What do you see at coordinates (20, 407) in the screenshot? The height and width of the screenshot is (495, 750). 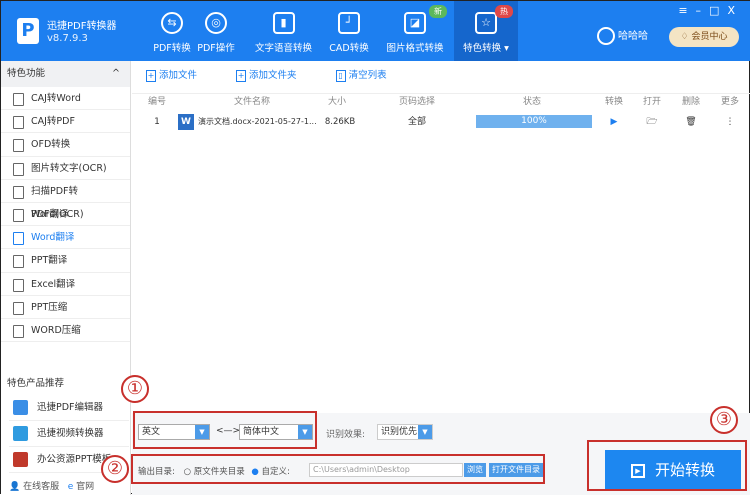 I see `pdf-editor-icon` at bounding box center [20, 407].